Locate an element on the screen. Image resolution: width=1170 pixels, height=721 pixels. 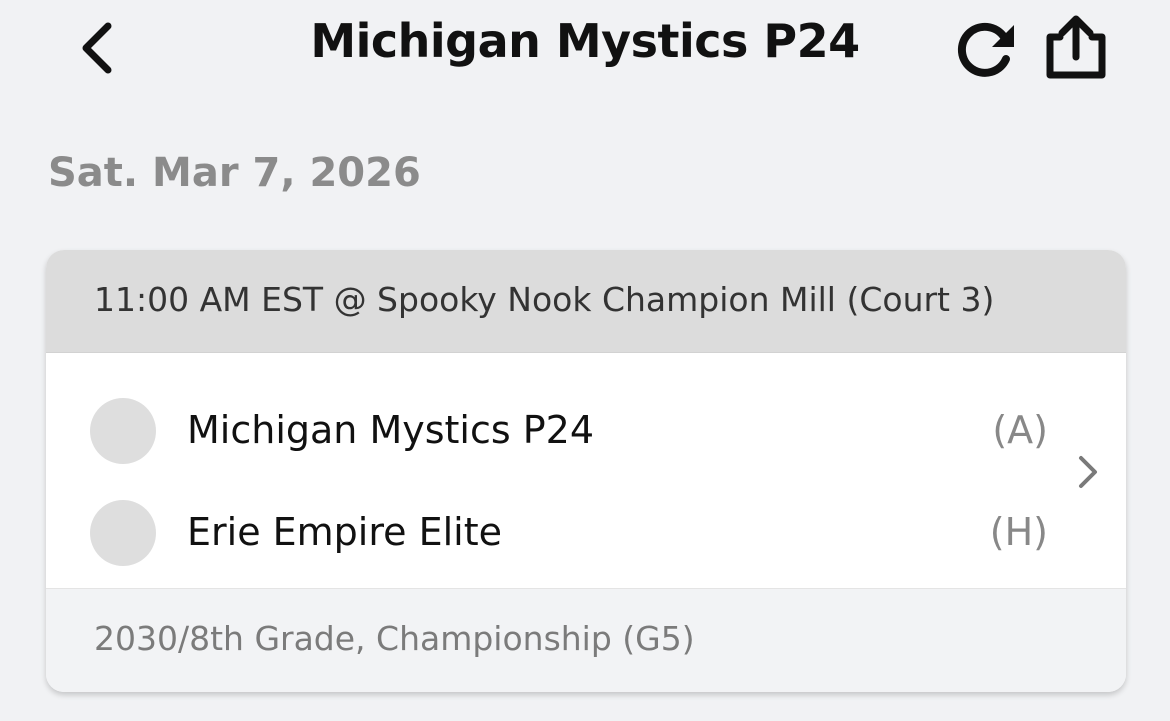
schedule-date: Sat. Mar 7, 2026 is located at coordinates (234, 173).